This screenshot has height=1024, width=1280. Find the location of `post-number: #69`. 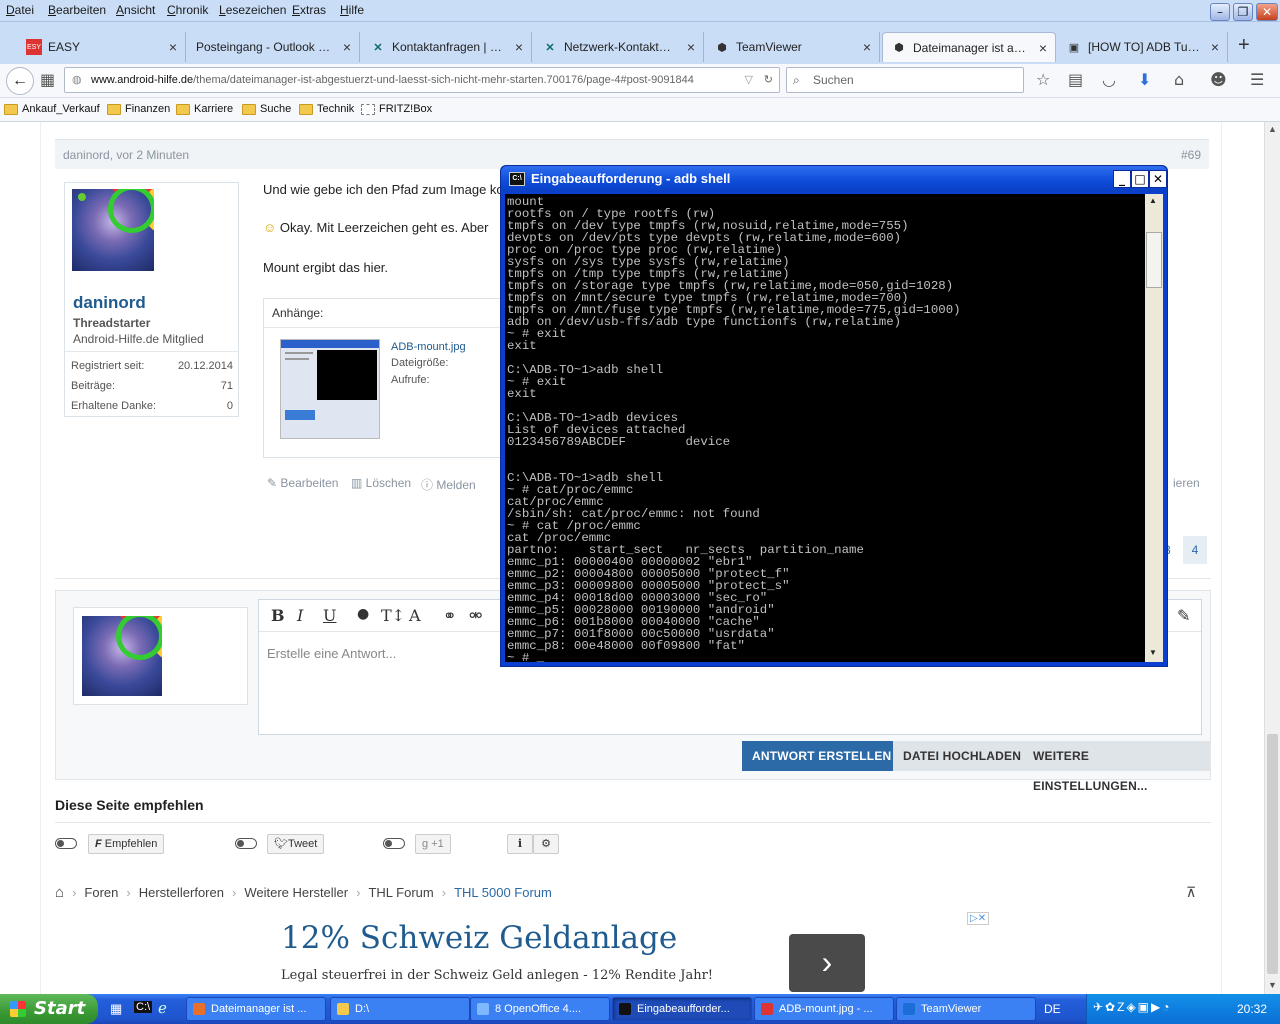

post-number: #69 is located at coordinates (1191, 155).